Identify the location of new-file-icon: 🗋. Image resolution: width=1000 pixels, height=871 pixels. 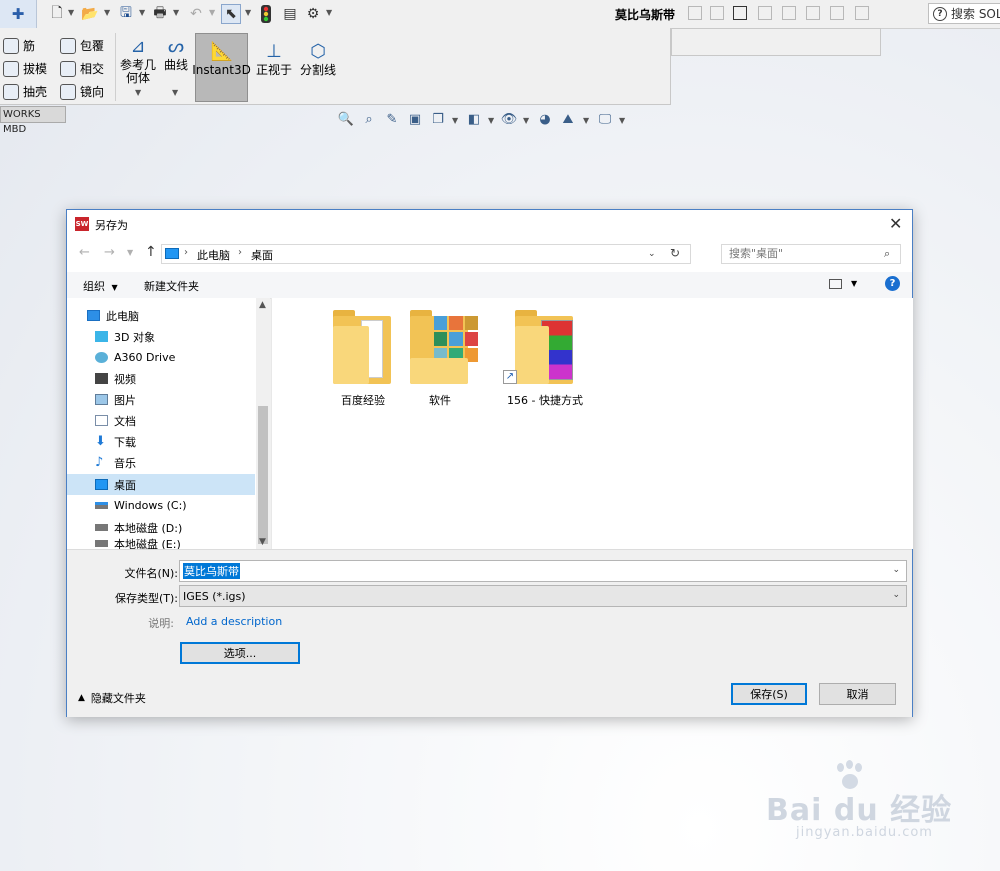
(57, 14).